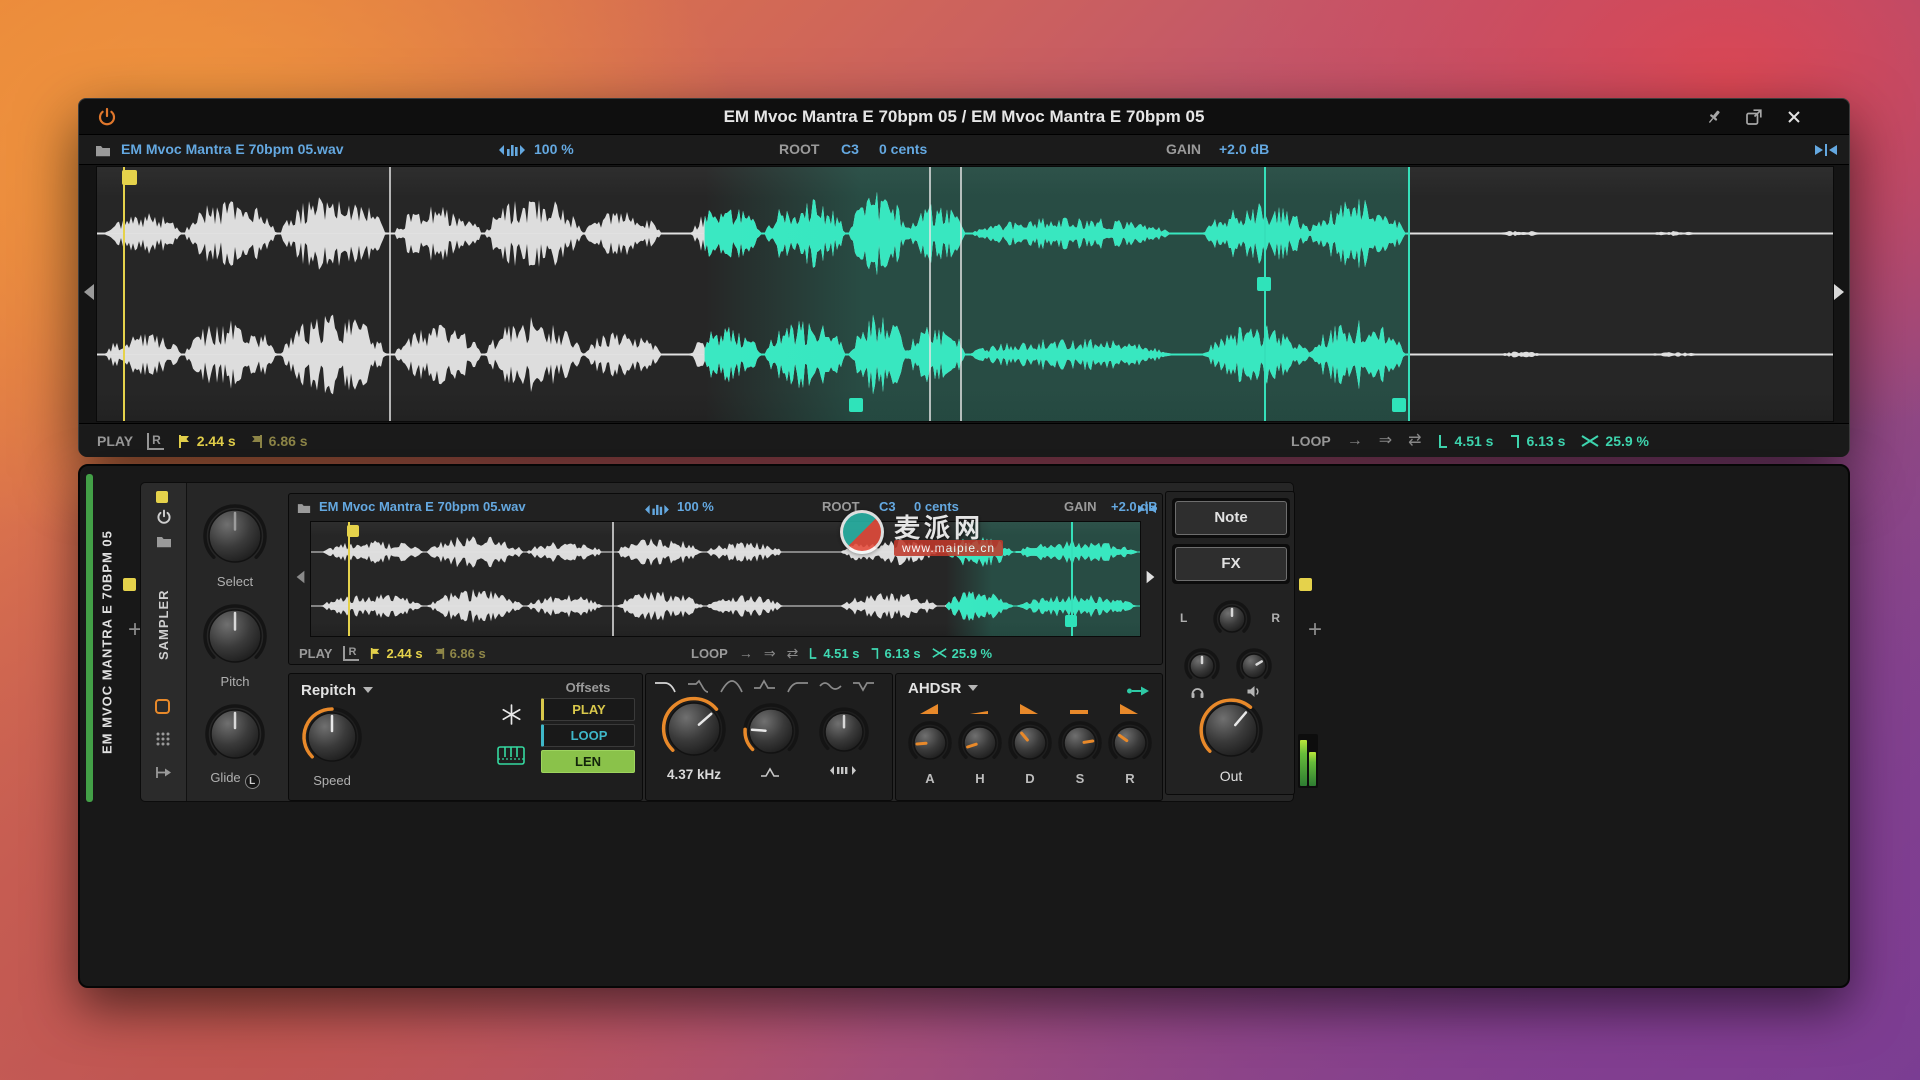 The image size is (1920, 1080). Describe the element at coordinates (1754, 119) in the screenshot. I see `popout-button` at that location.